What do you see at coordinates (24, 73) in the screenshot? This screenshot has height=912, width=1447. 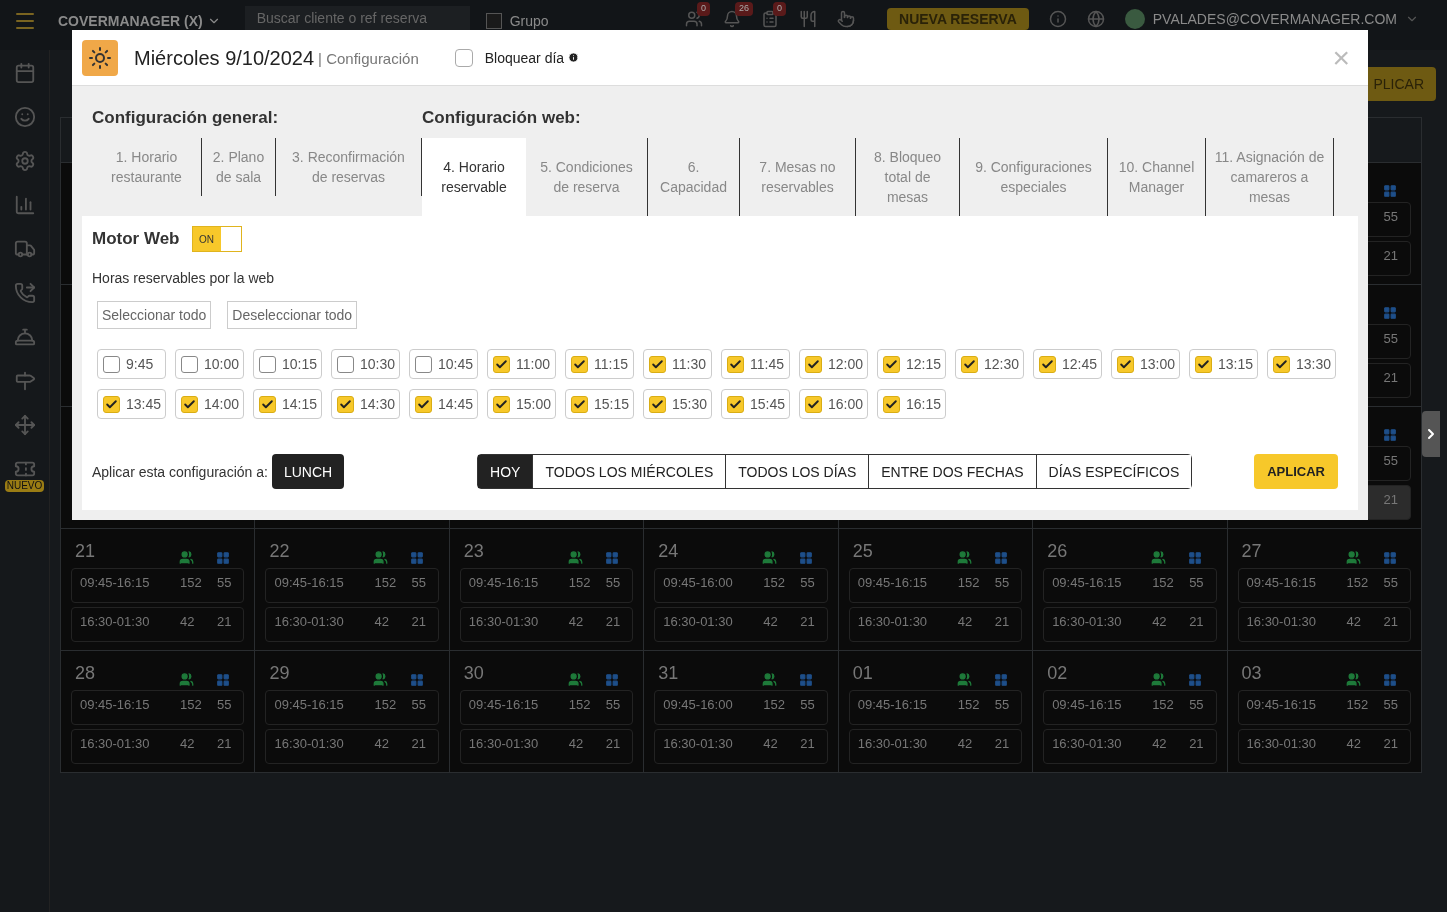 I see `calendar-icon` at bounding box center [24, 73].